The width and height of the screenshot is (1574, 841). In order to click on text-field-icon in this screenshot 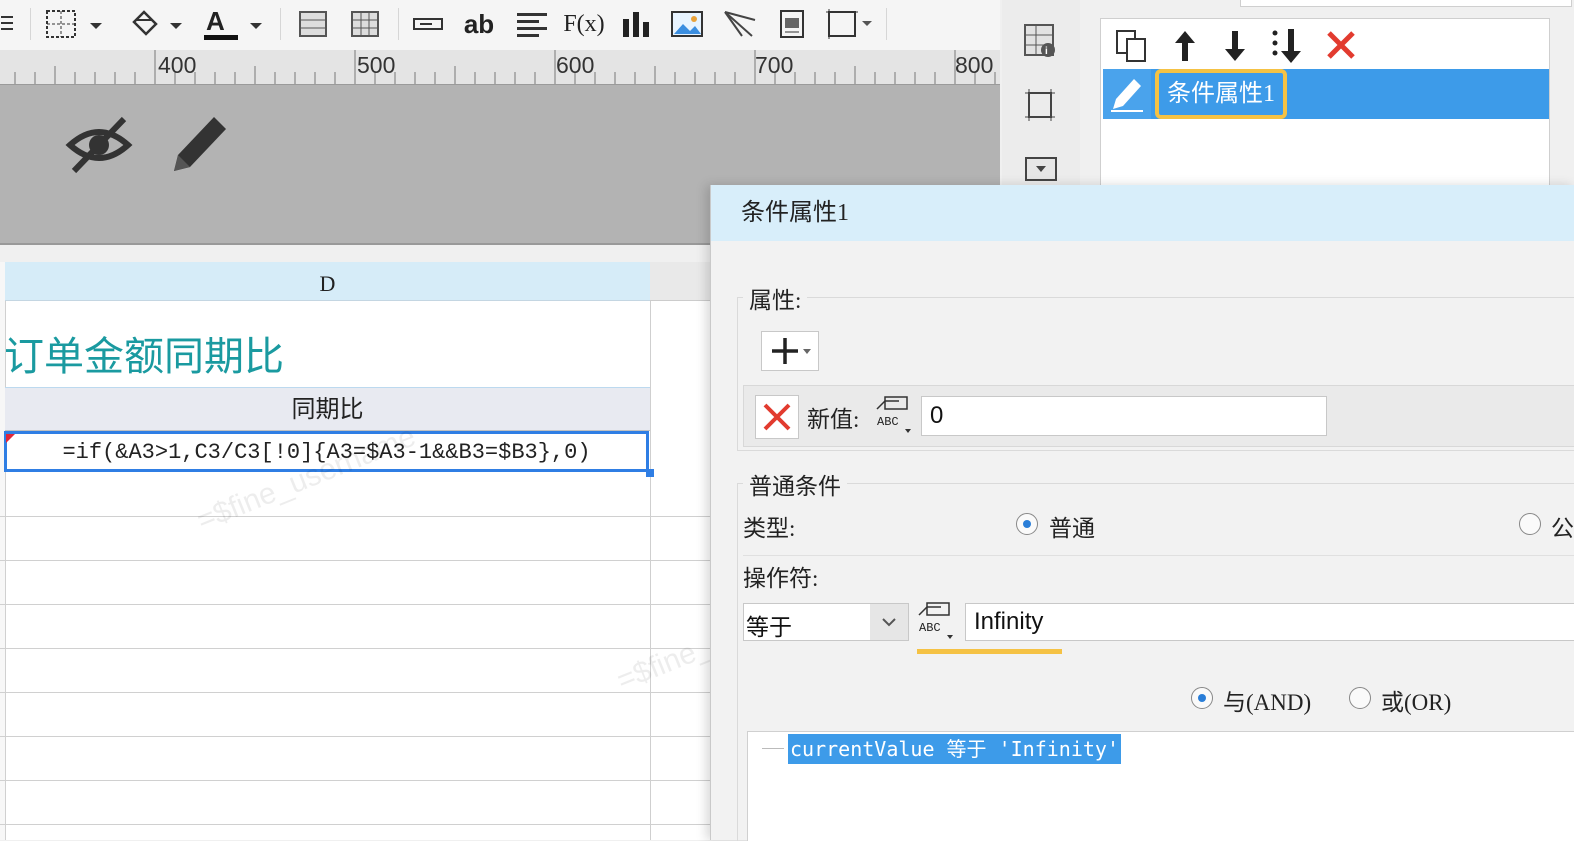, I will do `click(428, 24)`.